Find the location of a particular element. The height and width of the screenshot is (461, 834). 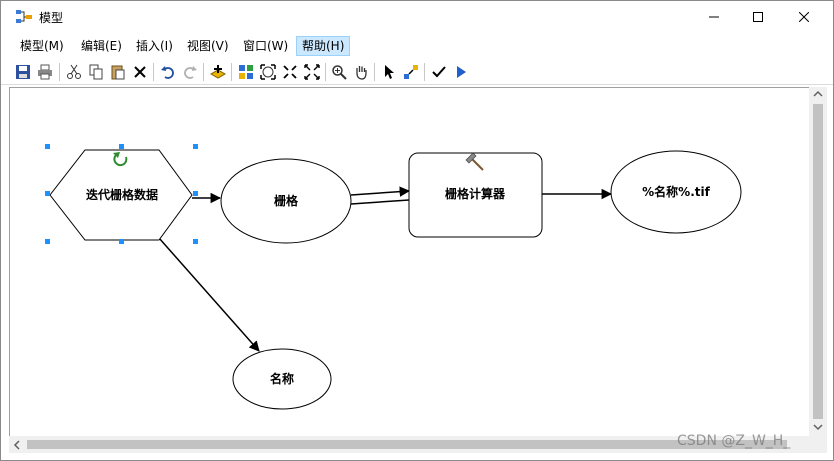

select-icon is located at coordinates (389, 72).